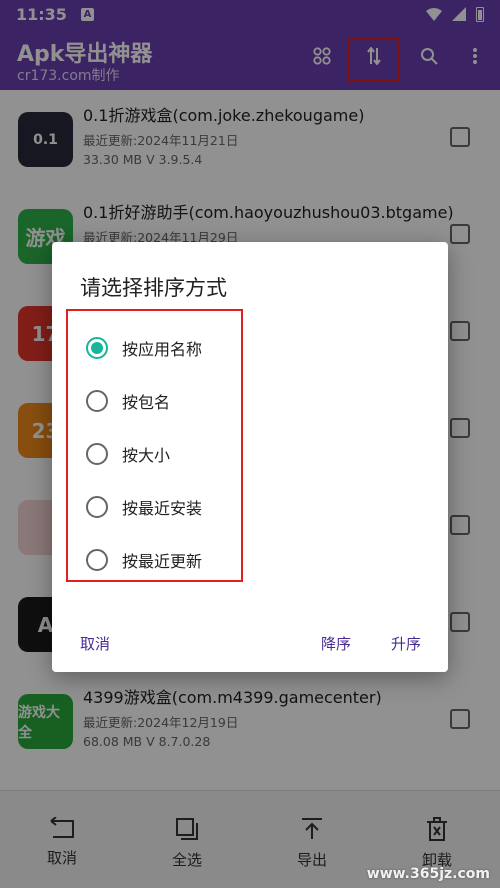 The width and height of the screenshot is (500, 888). What do you see at coordinates (146, 402) in the screenshot?
I see `sort-option-label: 按包名` at bounding box center [146, 402].